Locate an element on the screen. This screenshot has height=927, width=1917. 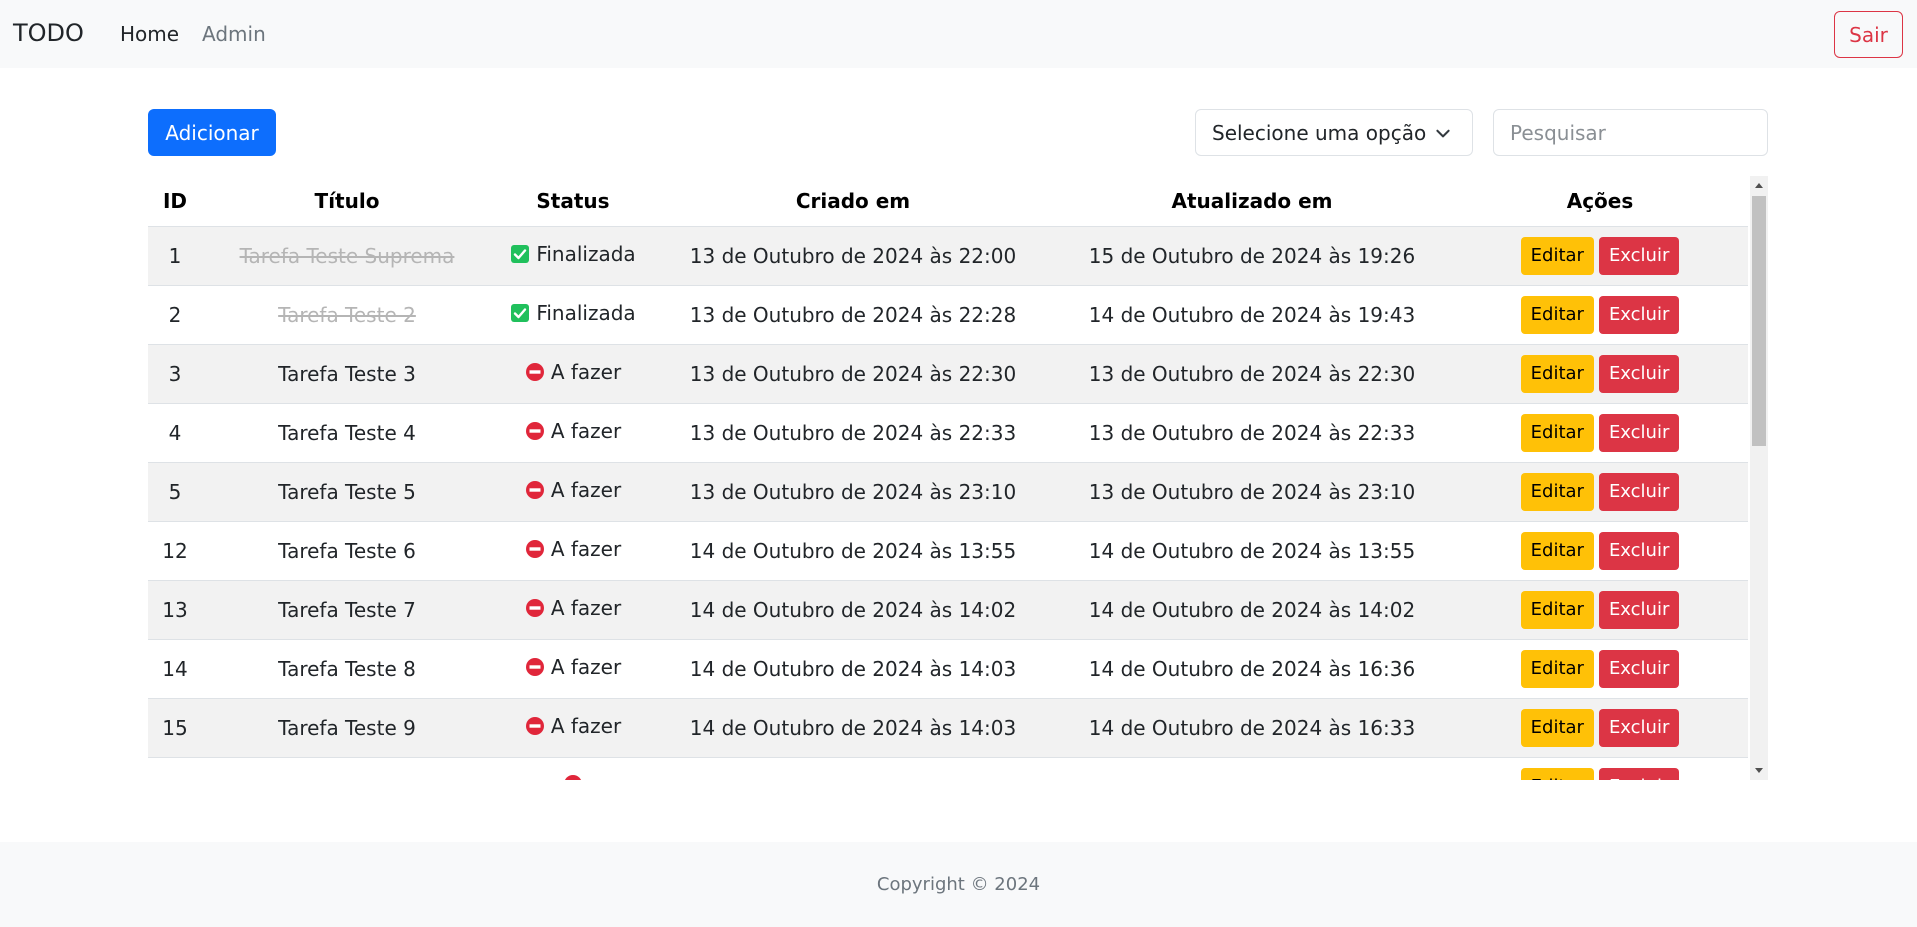
cell-created: 13 de Outubro de 2024 às 23:10 is located at coordinates (853, 492).